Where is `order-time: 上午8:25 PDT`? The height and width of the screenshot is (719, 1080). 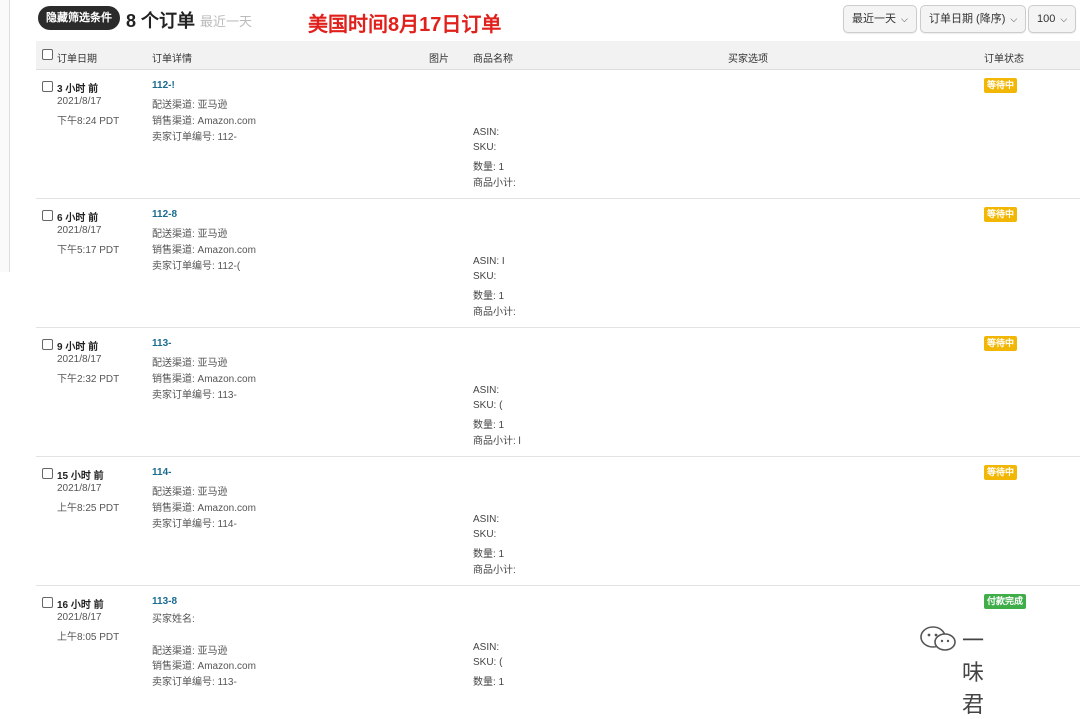 order-time: 上午8:25 PDT is located at coordinates (88, 508).